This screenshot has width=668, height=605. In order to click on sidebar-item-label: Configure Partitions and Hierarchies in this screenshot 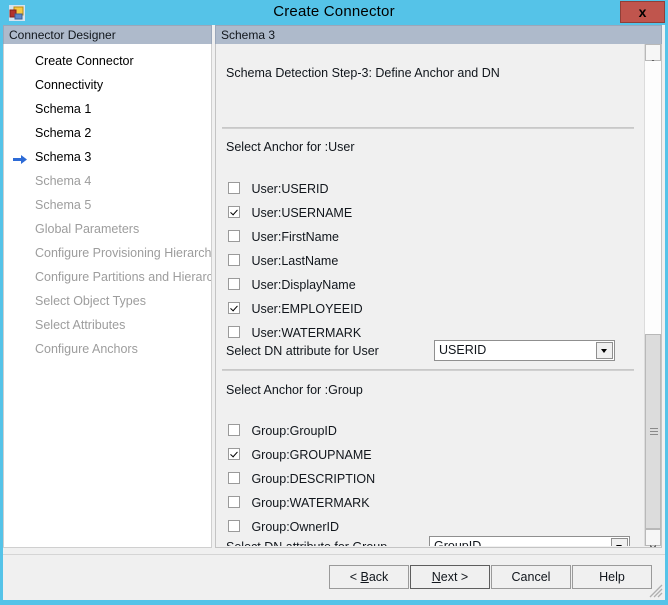, I will do `click(123, 277)`.